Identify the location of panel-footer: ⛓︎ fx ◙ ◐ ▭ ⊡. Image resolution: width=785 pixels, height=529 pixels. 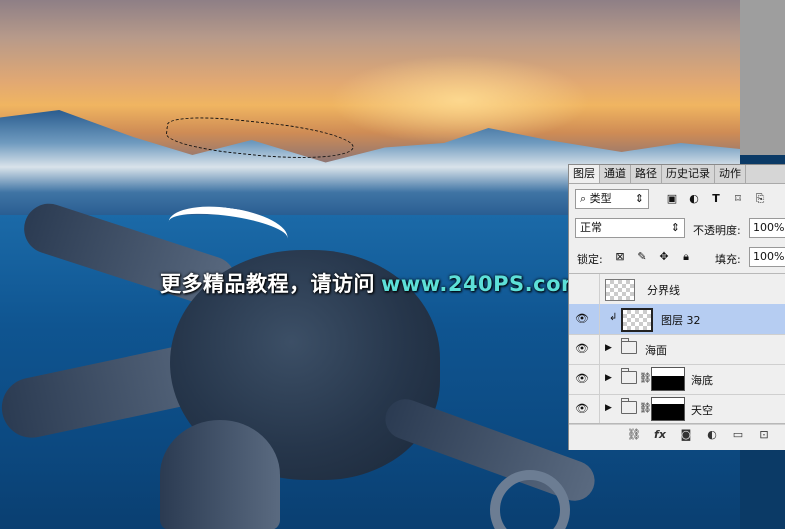
(677, 434).